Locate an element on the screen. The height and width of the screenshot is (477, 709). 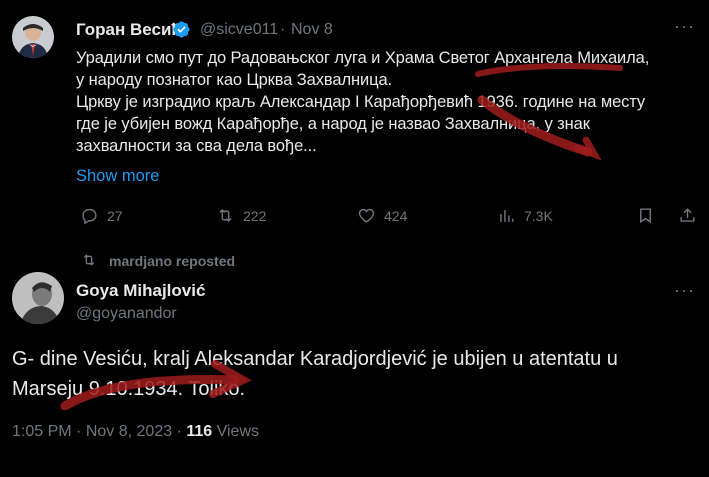
repost-icon is located at coordinates (225, 215).